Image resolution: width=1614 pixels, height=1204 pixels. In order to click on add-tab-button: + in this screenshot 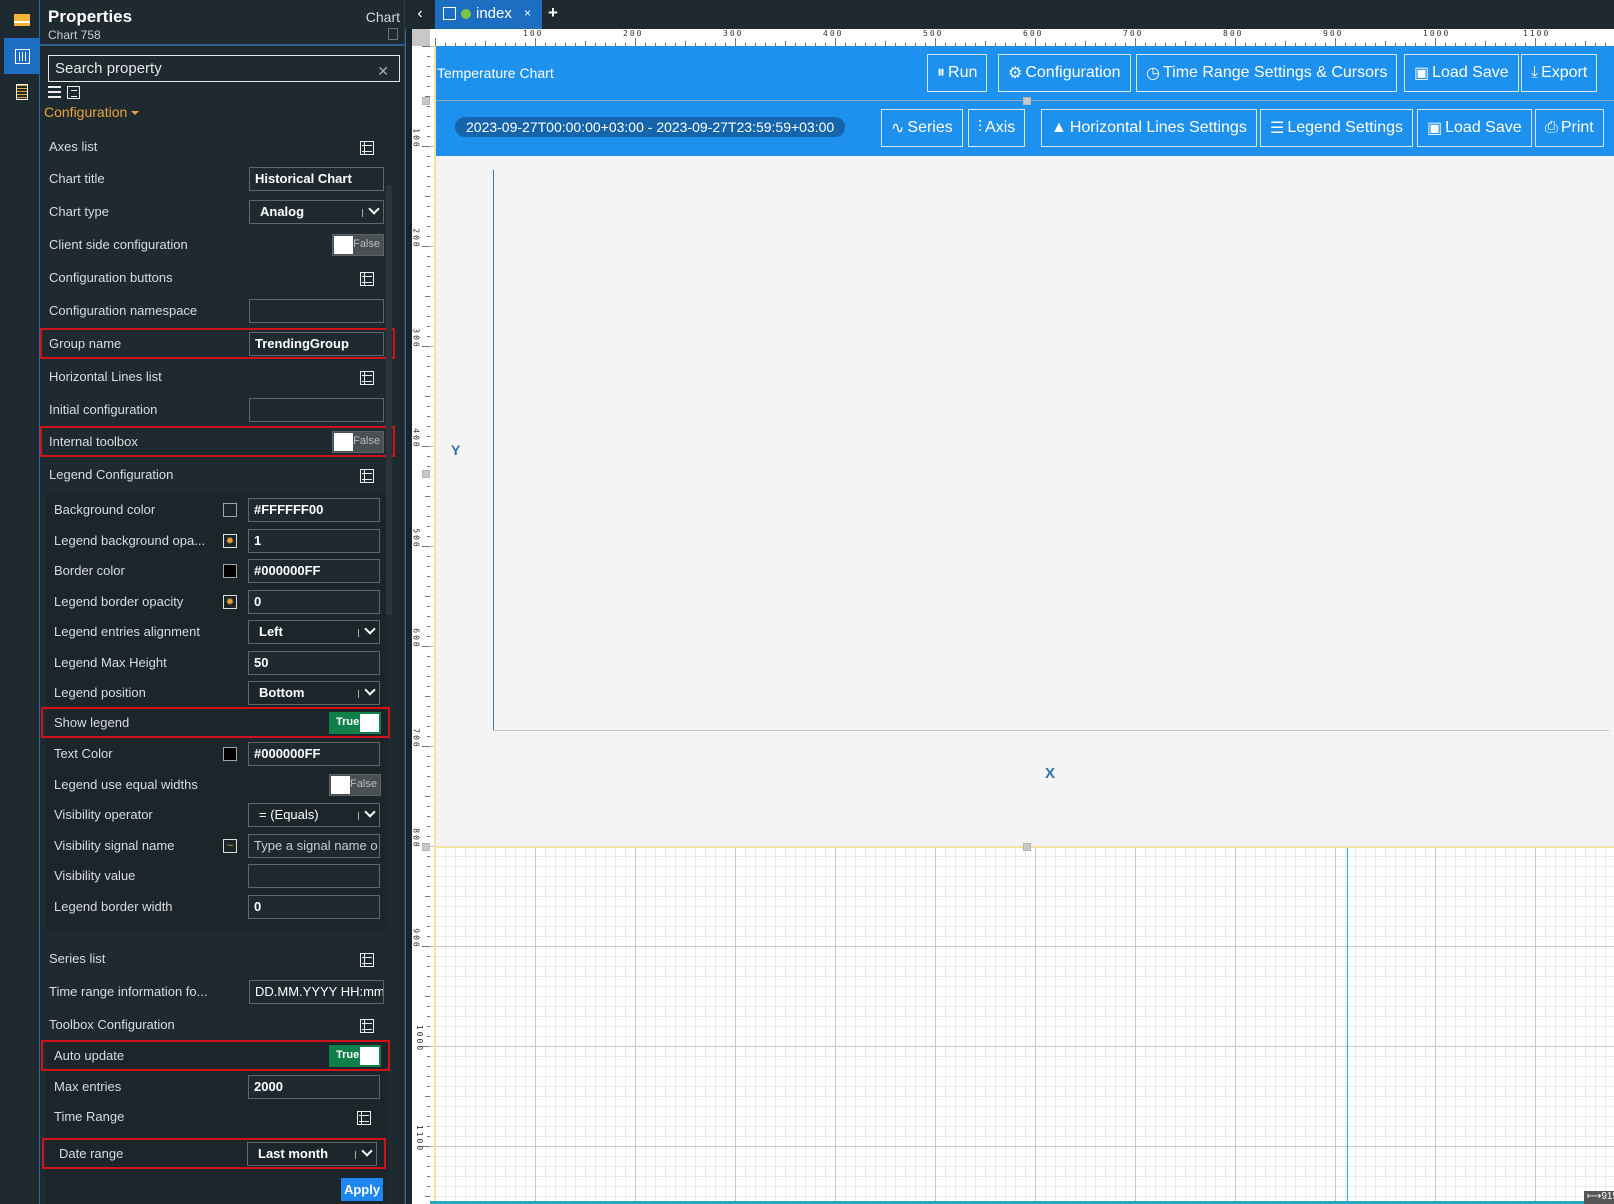, I will do `click(553, 13)`.